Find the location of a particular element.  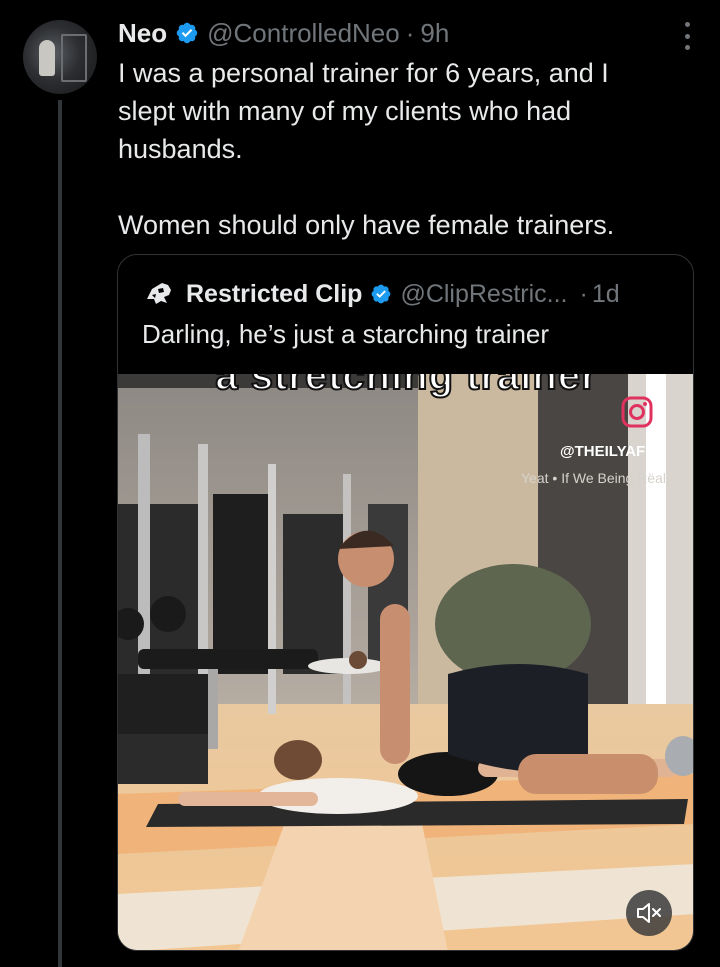

instagram-icon is located at coordinates (637, 412).